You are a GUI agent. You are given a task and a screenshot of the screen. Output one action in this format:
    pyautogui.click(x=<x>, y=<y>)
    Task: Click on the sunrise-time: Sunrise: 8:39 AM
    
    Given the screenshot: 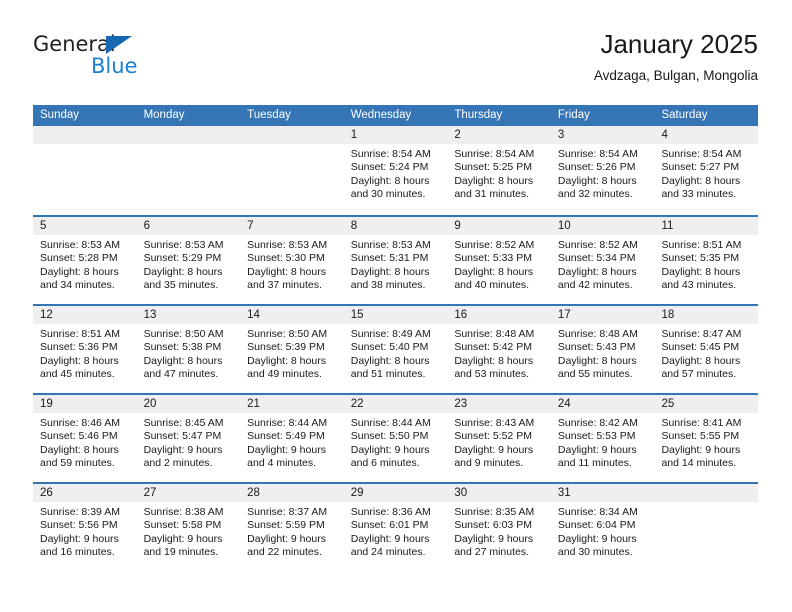 What is the action you would take?
    pyautogui.click(x=80, y=512)
    